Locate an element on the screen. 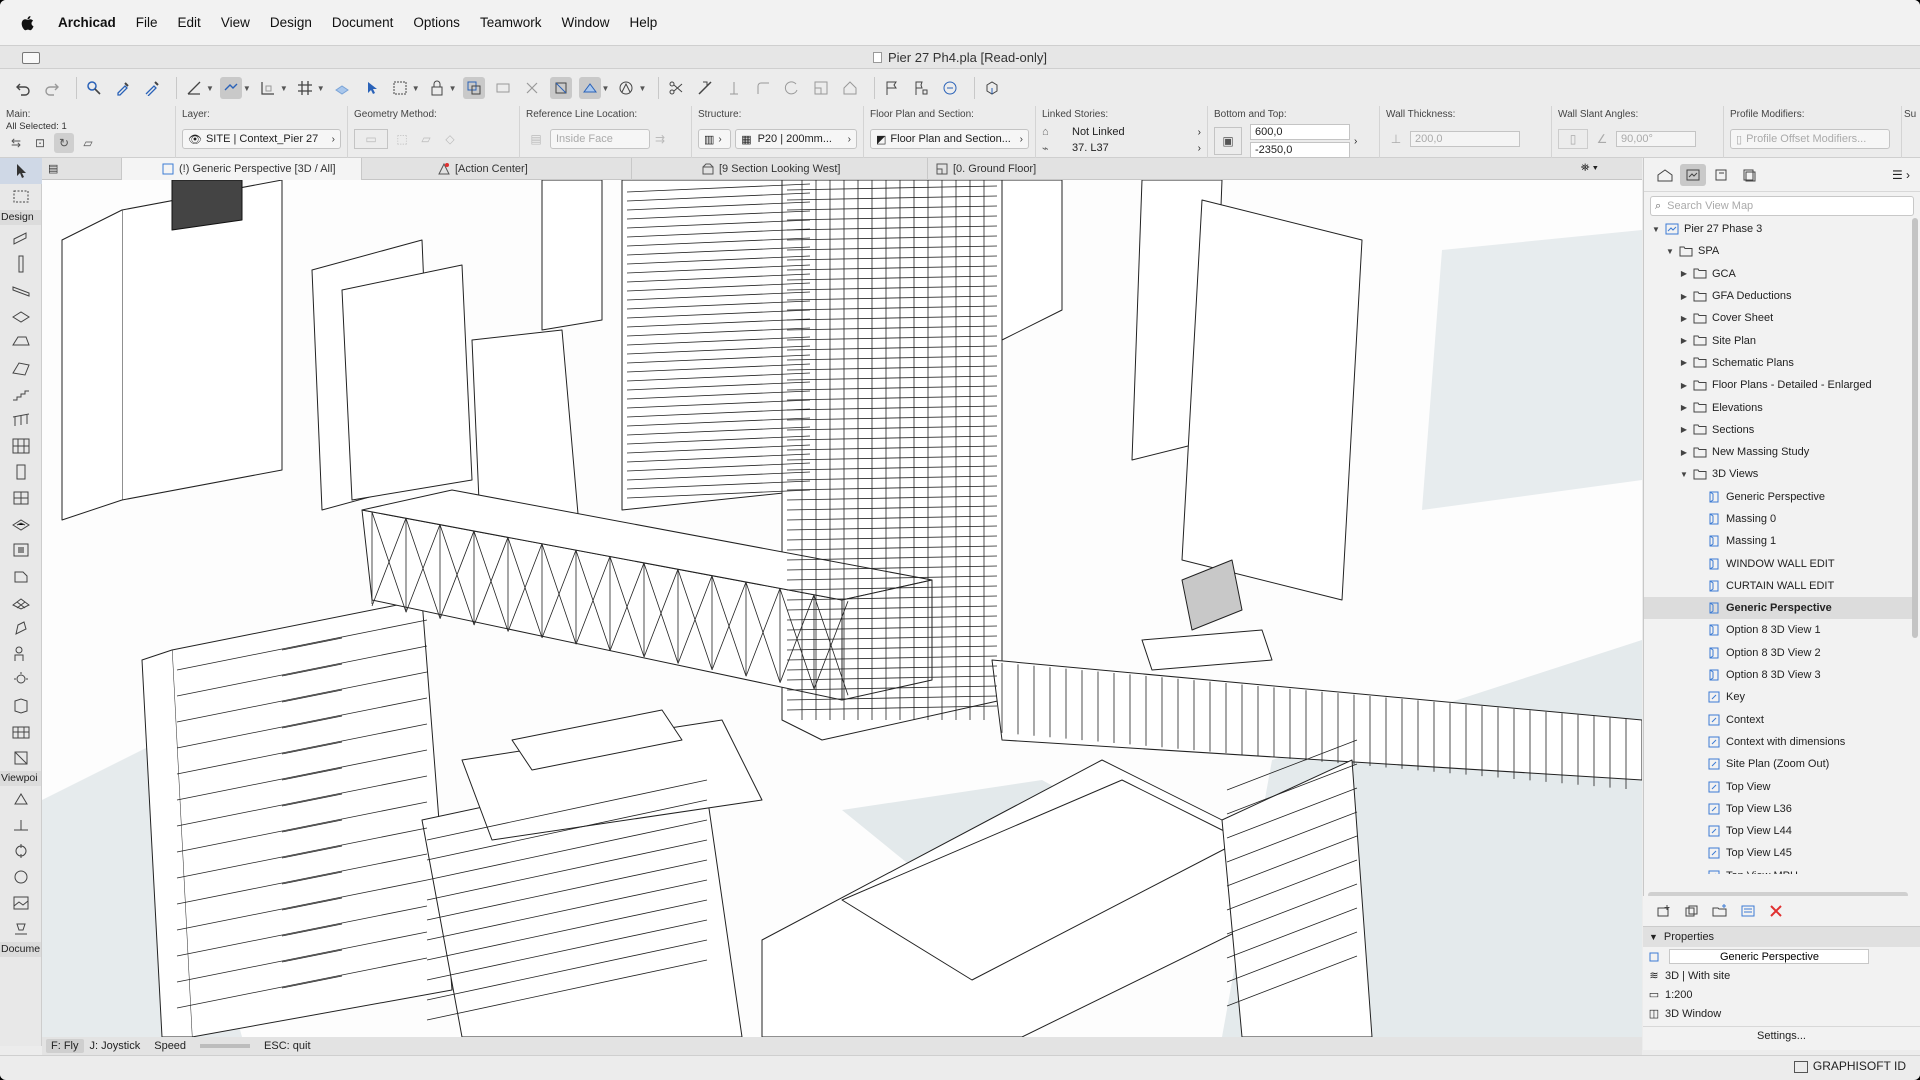 The height and width of the screenshot is (1080, 1920). view-settings-icon is located at coordinates (1748, 911).